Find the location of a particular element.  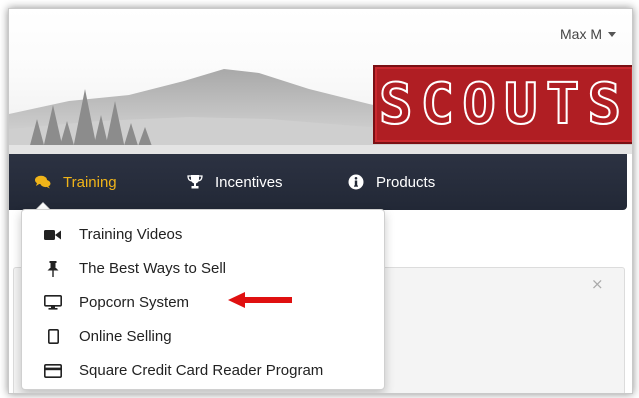

info-circle-icon is located at coordinates (356, 182).